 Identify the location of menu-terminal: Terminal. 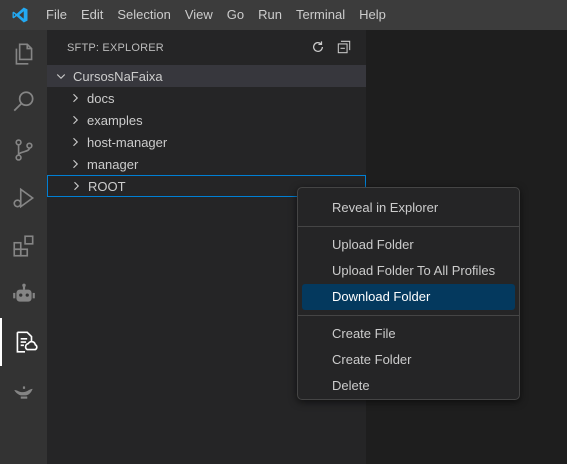
(320, 15).